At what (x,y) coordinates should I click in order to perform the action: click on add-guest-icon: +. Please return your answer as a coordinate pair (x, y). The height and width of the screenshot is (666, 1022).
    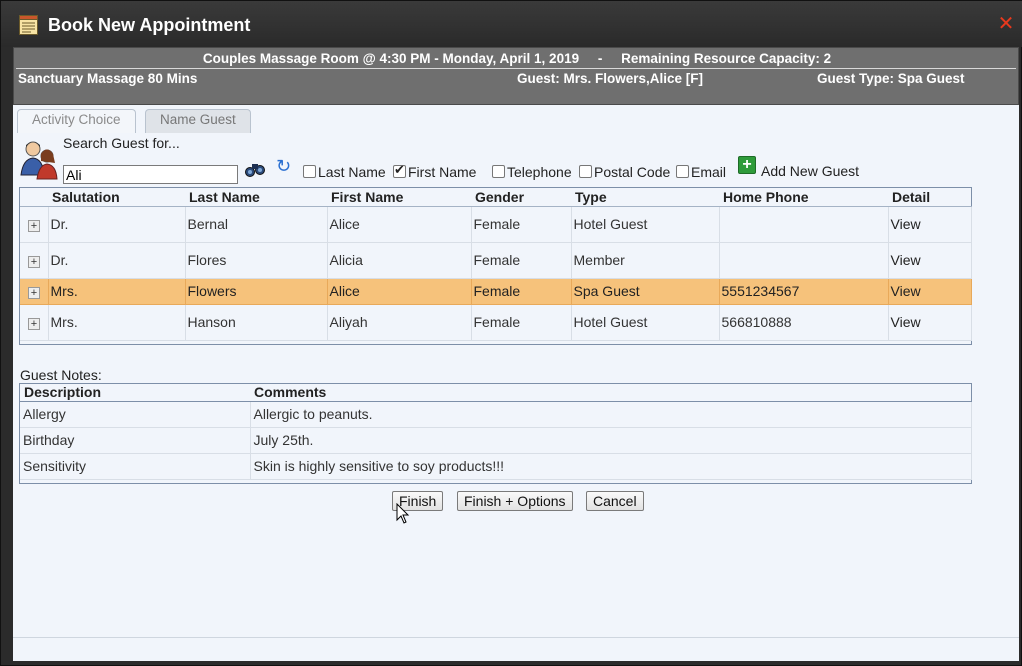
    Looking at the image, I should click on (747, 165).